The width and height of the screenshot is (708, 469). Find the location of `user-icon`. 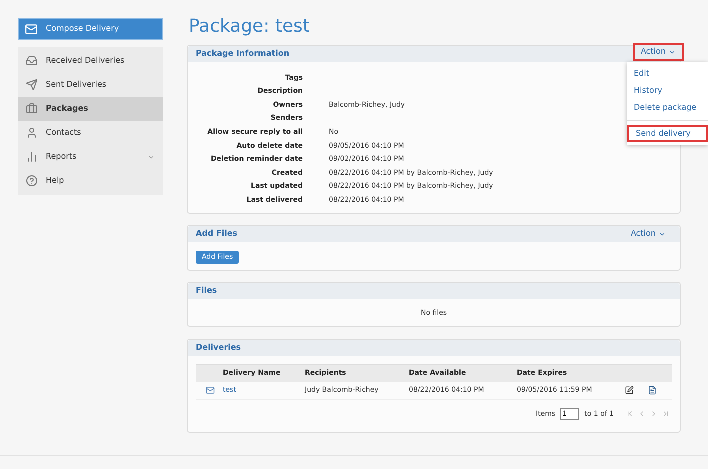

user-icon is located at coordinates (32, 133).